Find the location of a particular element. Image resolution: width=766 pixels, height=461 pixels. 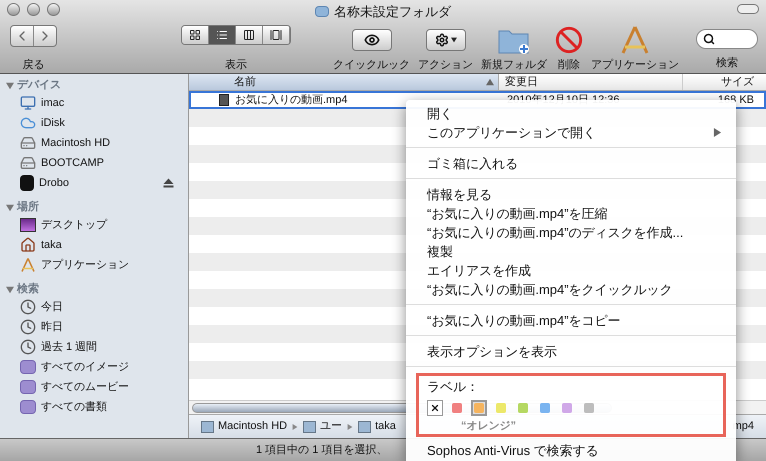

sidebar-item: Drobo is located at coordinates (54, 183).